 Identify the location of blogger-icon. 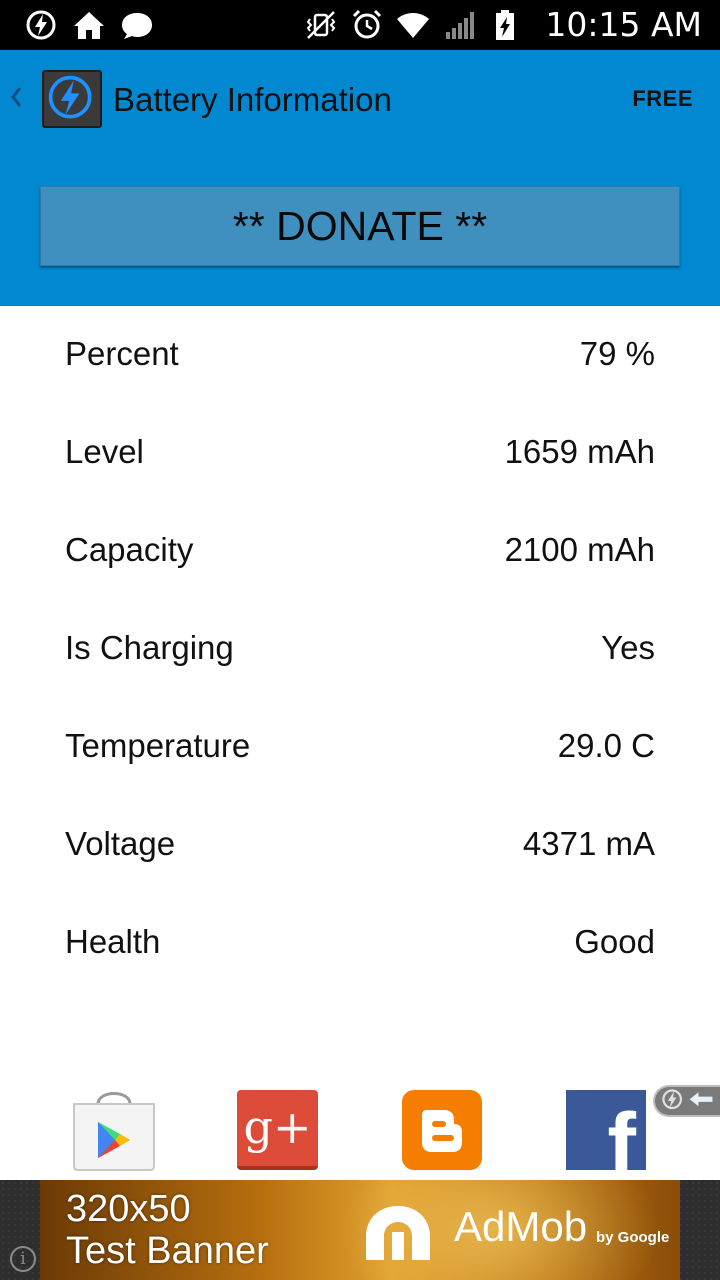
(442, 1130).